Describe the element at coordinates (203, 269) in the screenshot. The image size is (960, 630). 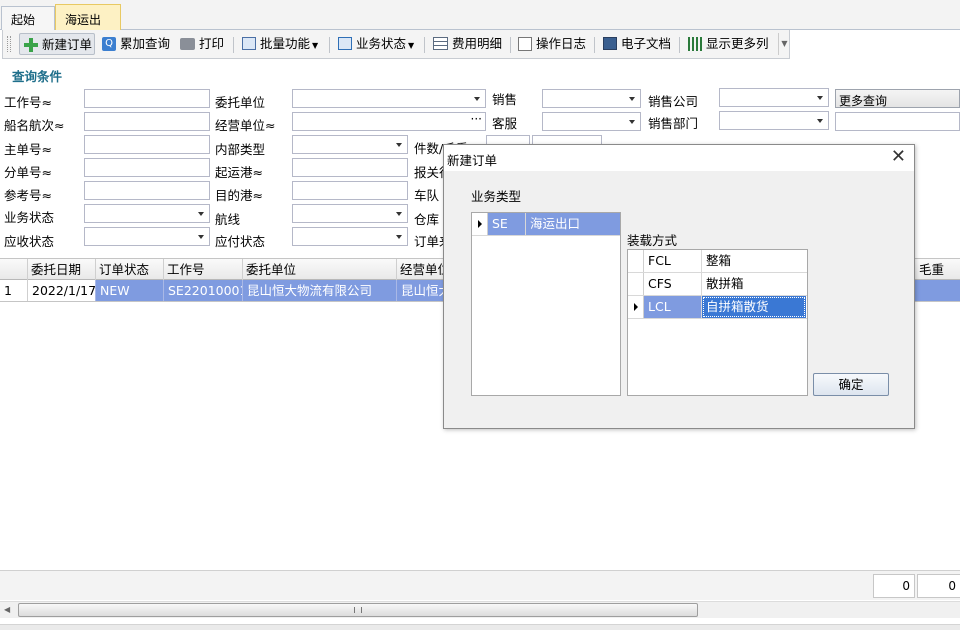
I see `column-header-job-no: 工作号` at that location.